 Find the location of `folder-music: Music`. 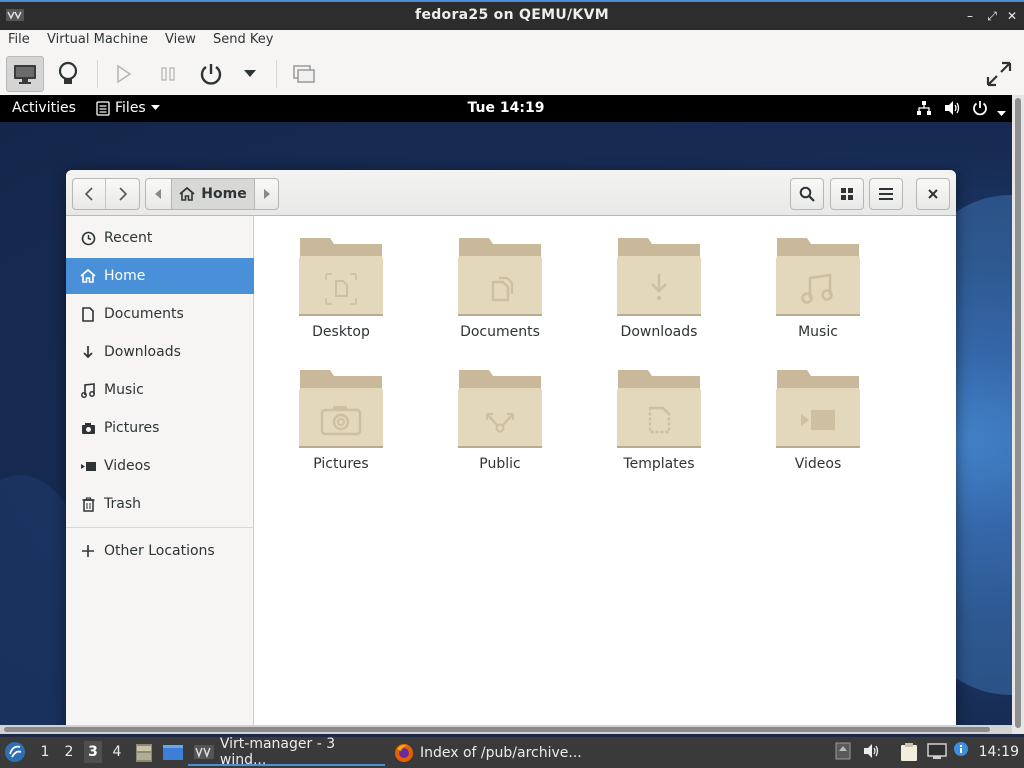

folder-music: Music is located at coordinates (818, 296).